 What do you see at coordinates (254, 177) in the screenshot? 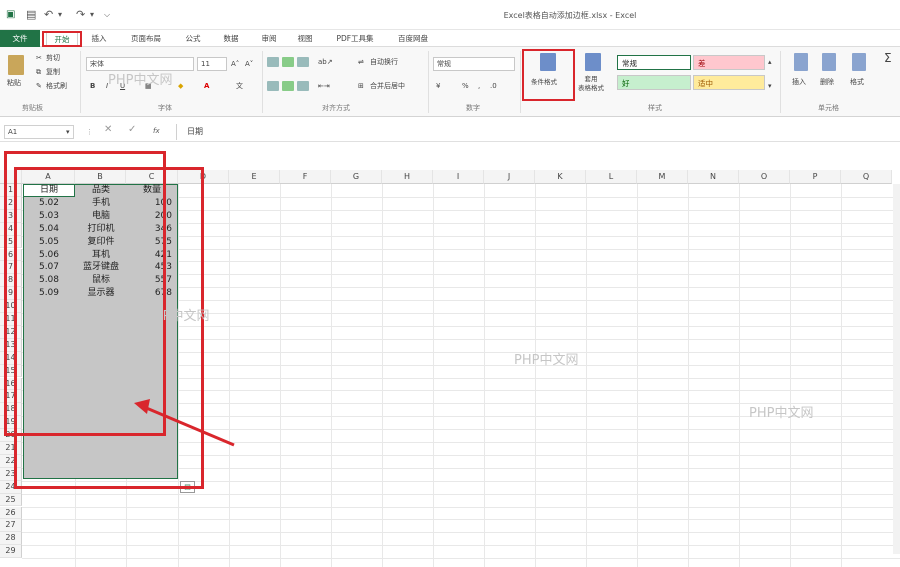
I see `column-header-e: E` at bounding box center [254, 177].